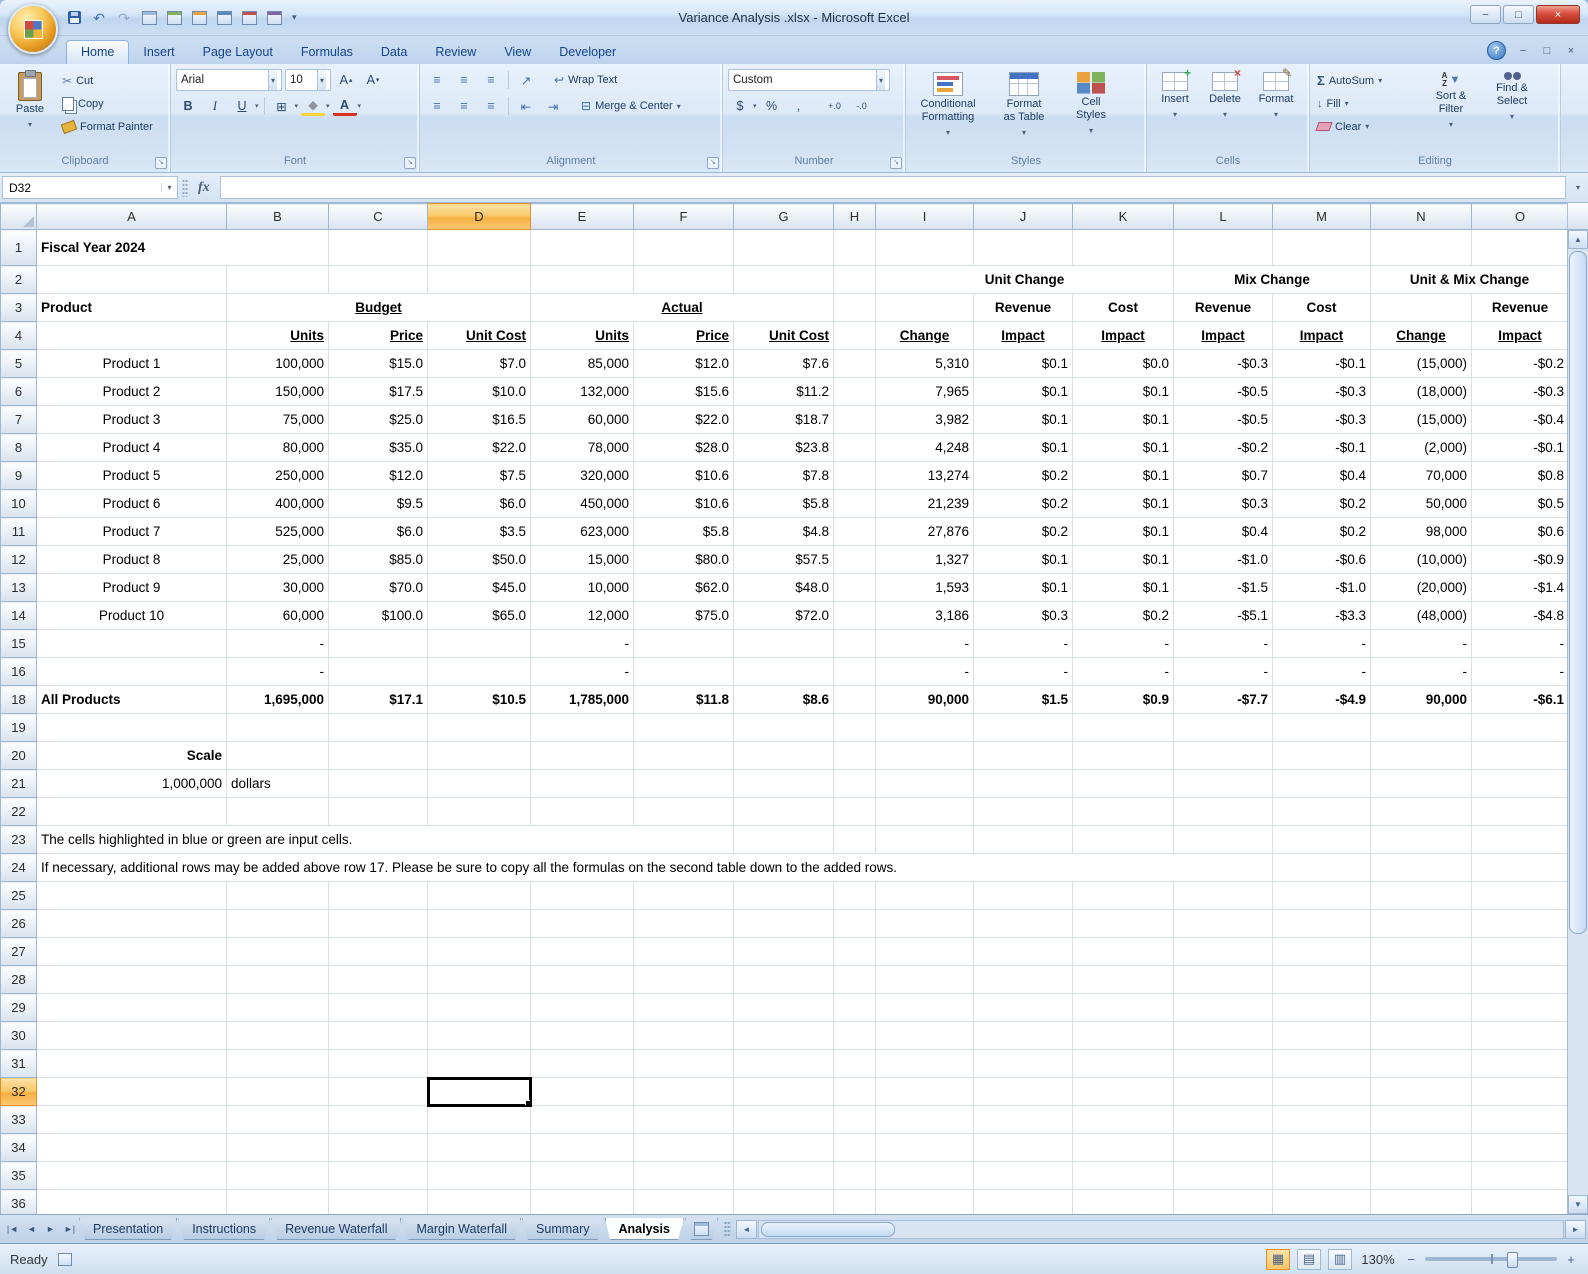 Image resolution: width=1588 pixels, height=1274 pixels. I want to click on page-layout-view-button: ▤, so click(1309, 1259).